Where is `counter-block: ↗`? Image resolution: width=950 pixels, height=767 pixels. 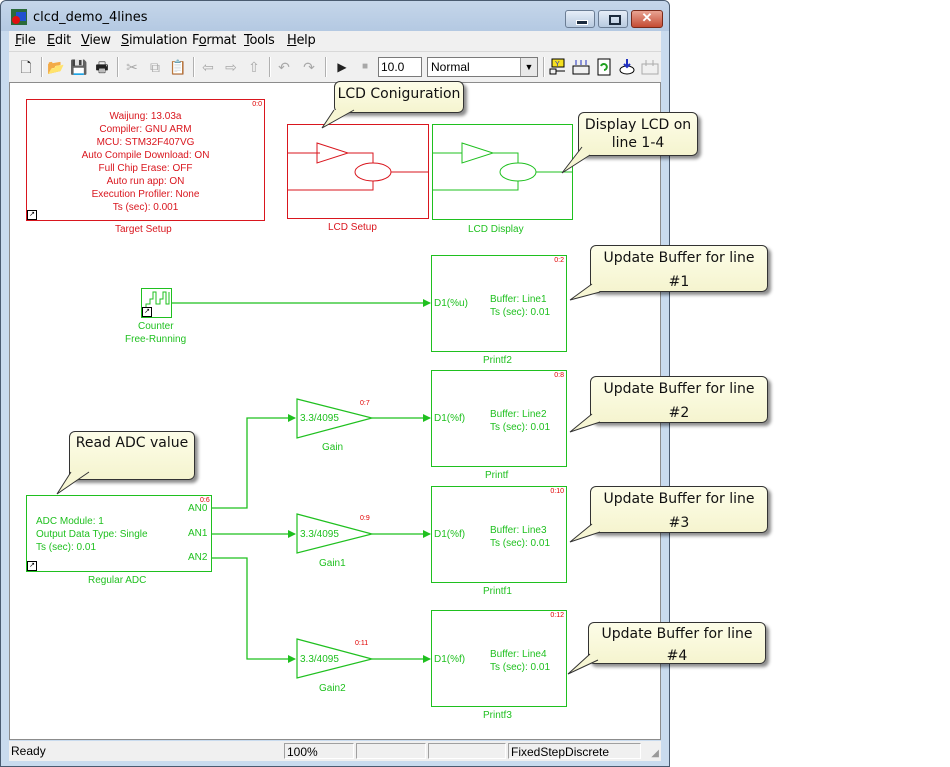 counter-block: ↗ is located at coordinates (156, 303).